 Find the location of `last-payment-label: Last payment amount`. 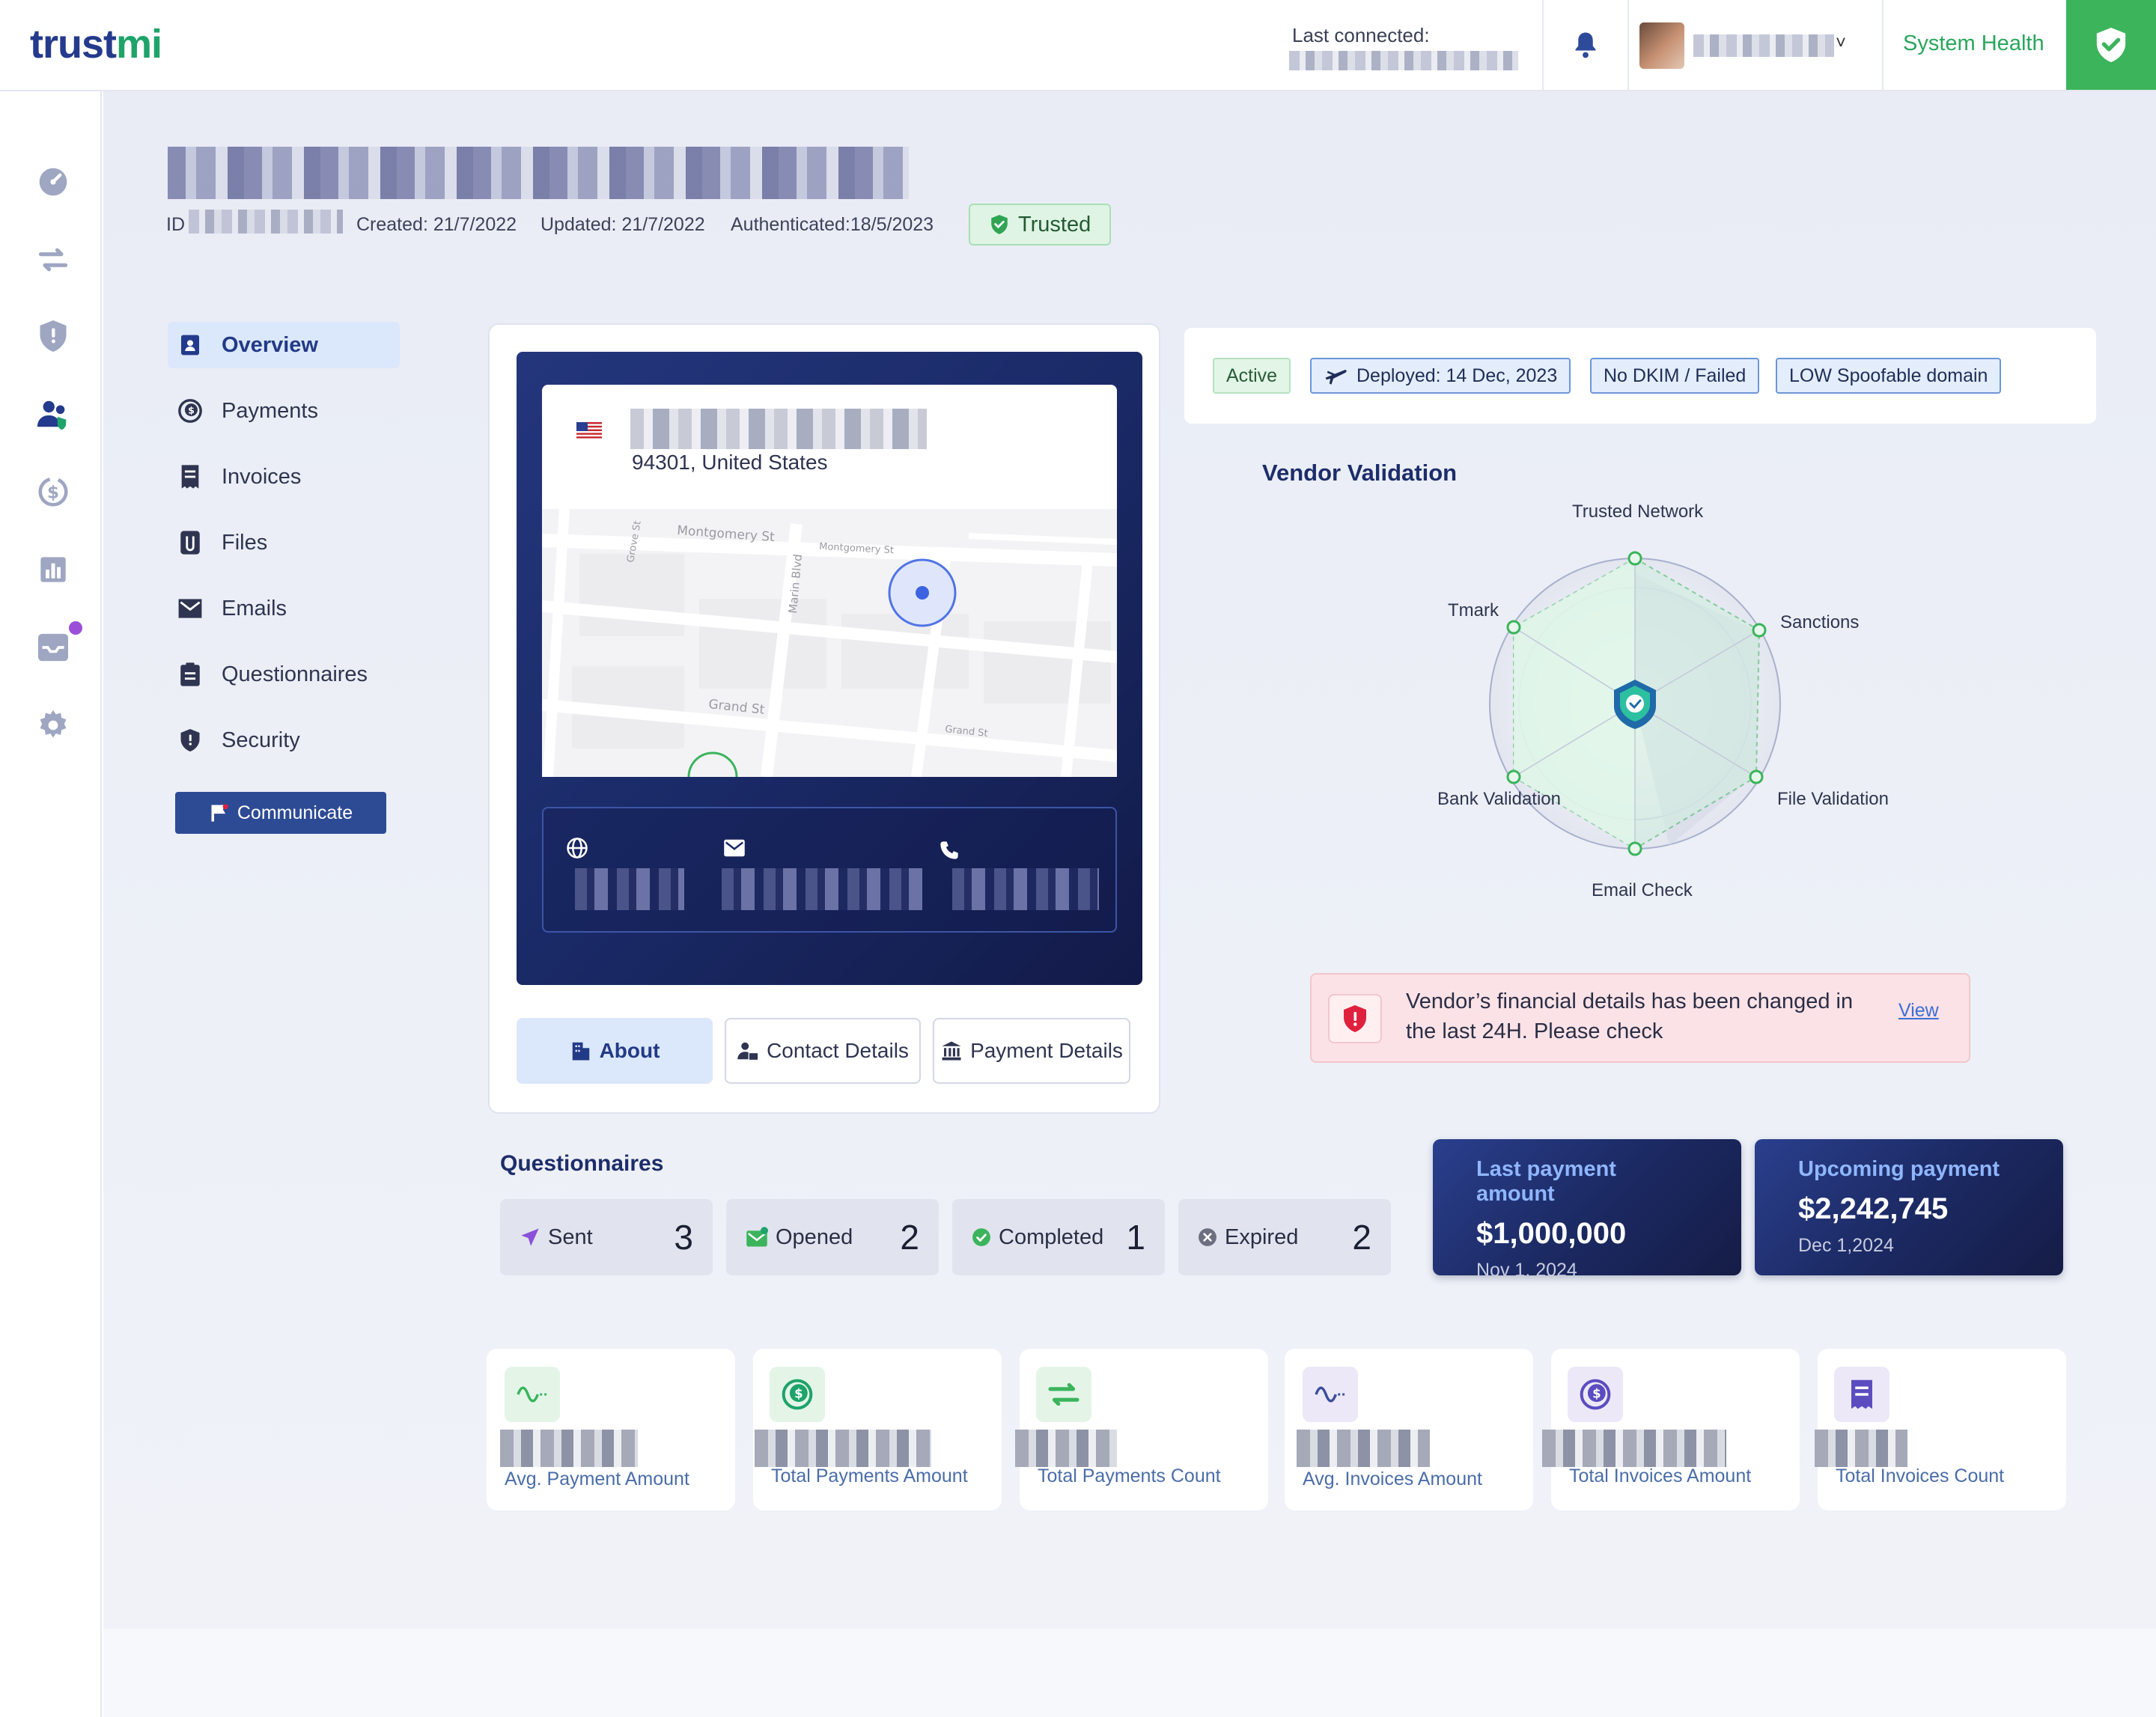

last-payment-label: Last payment amount is located at coordinates (1546, 1181).